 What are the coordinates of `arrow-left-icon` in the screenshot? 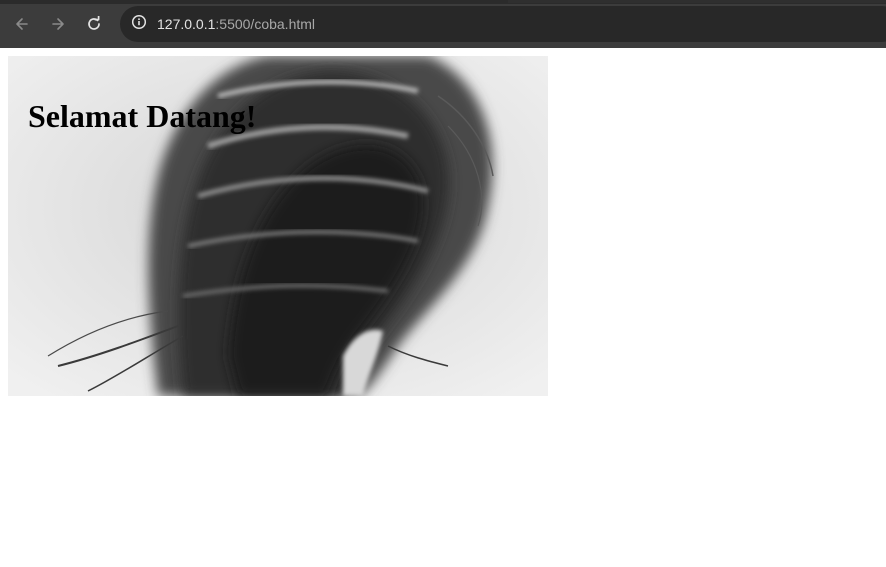 It's located at (22, 24).